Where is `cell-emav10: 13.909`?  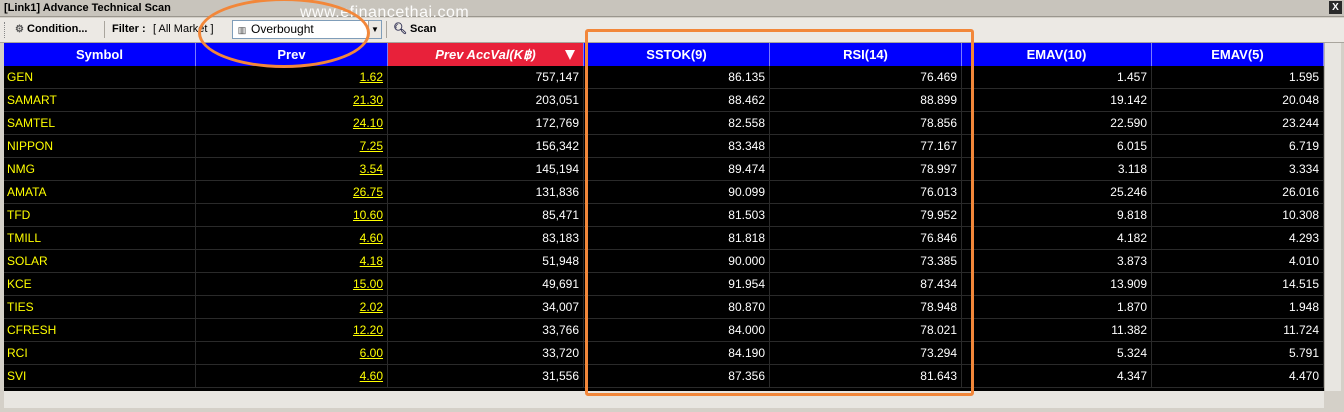 cell-emav10: 13.909 is located at coordinates (1057, 284).